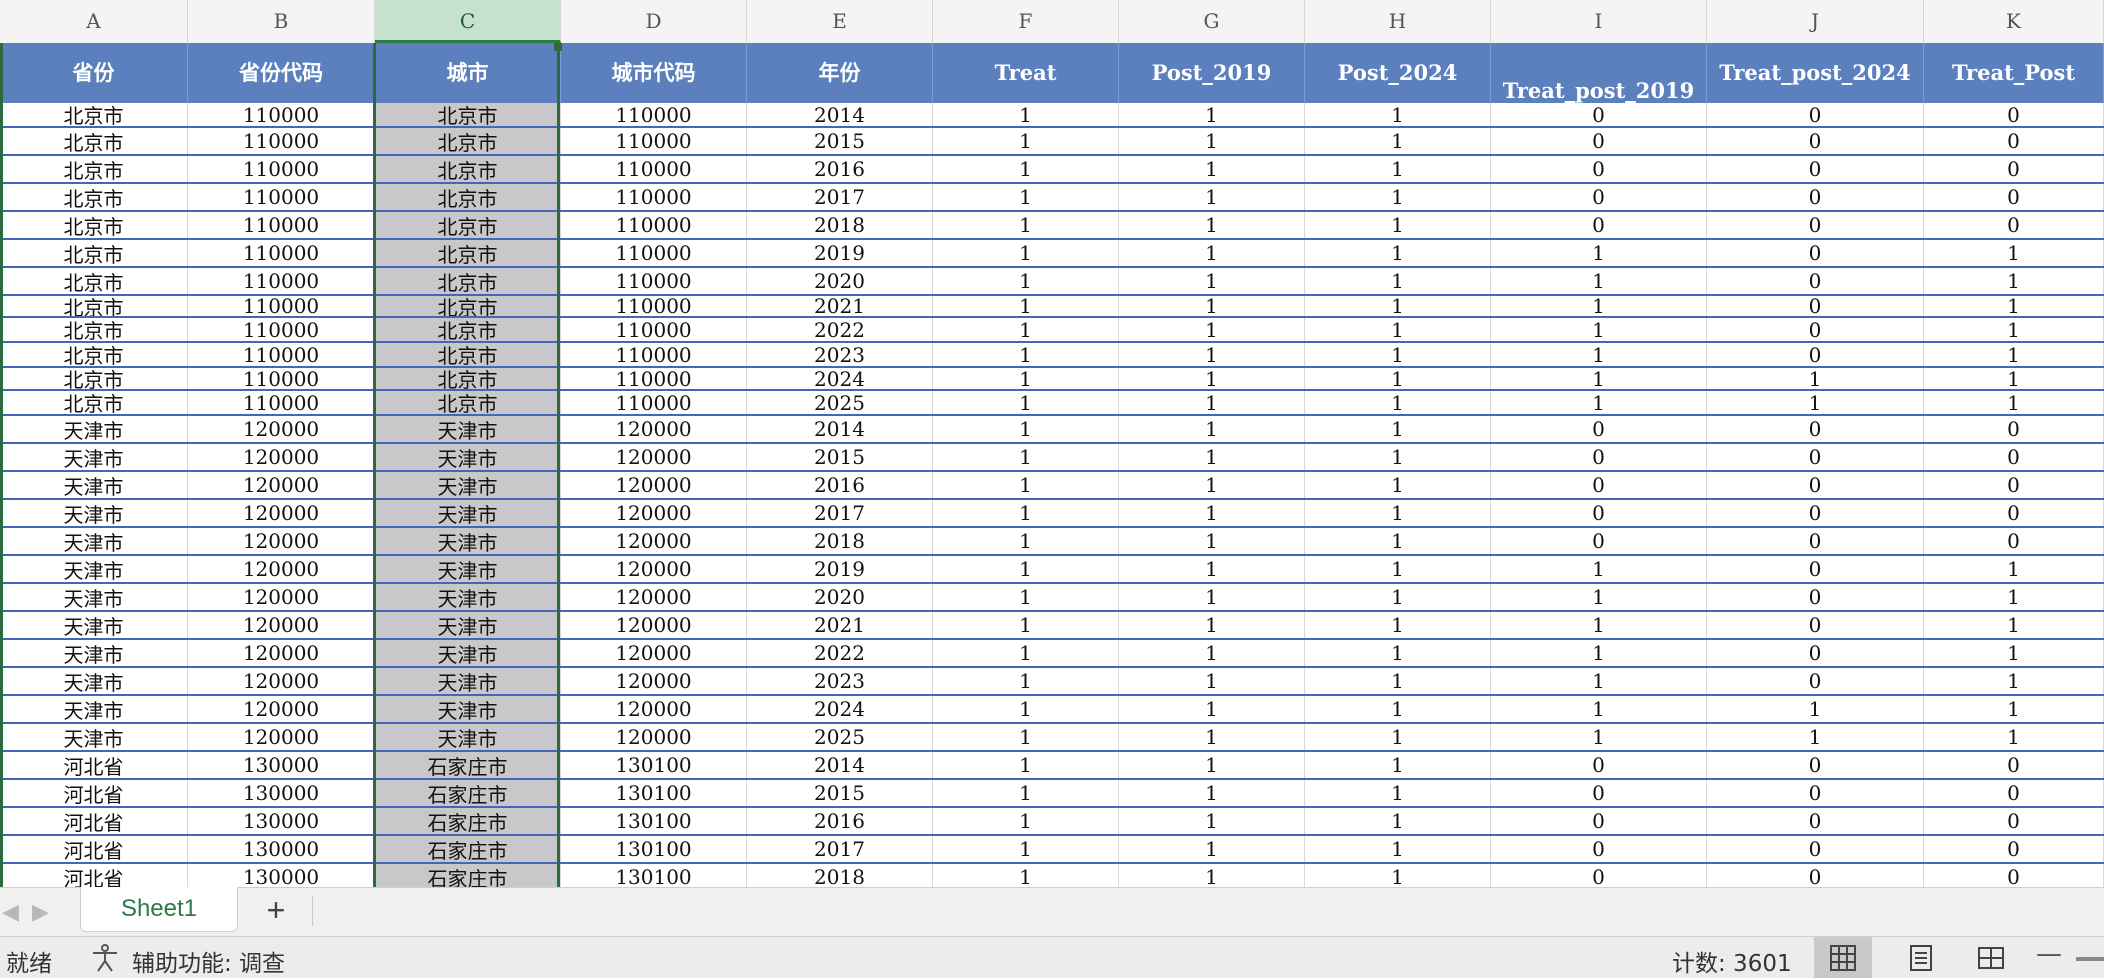 The height and width of the screenshot is (979, 2104). I want to click on table-cell: 2025, so click(840, 402).